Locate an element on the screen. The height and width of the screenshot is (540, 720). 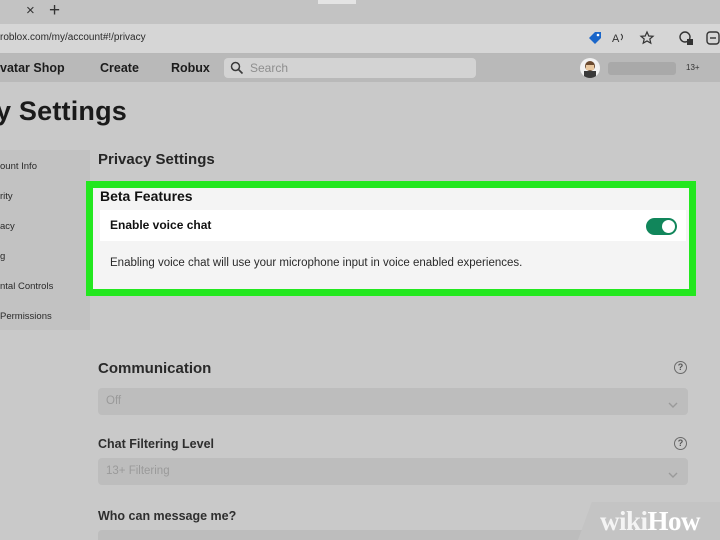
beta-features-title: Beta Features is located at coordinates (146, 196).